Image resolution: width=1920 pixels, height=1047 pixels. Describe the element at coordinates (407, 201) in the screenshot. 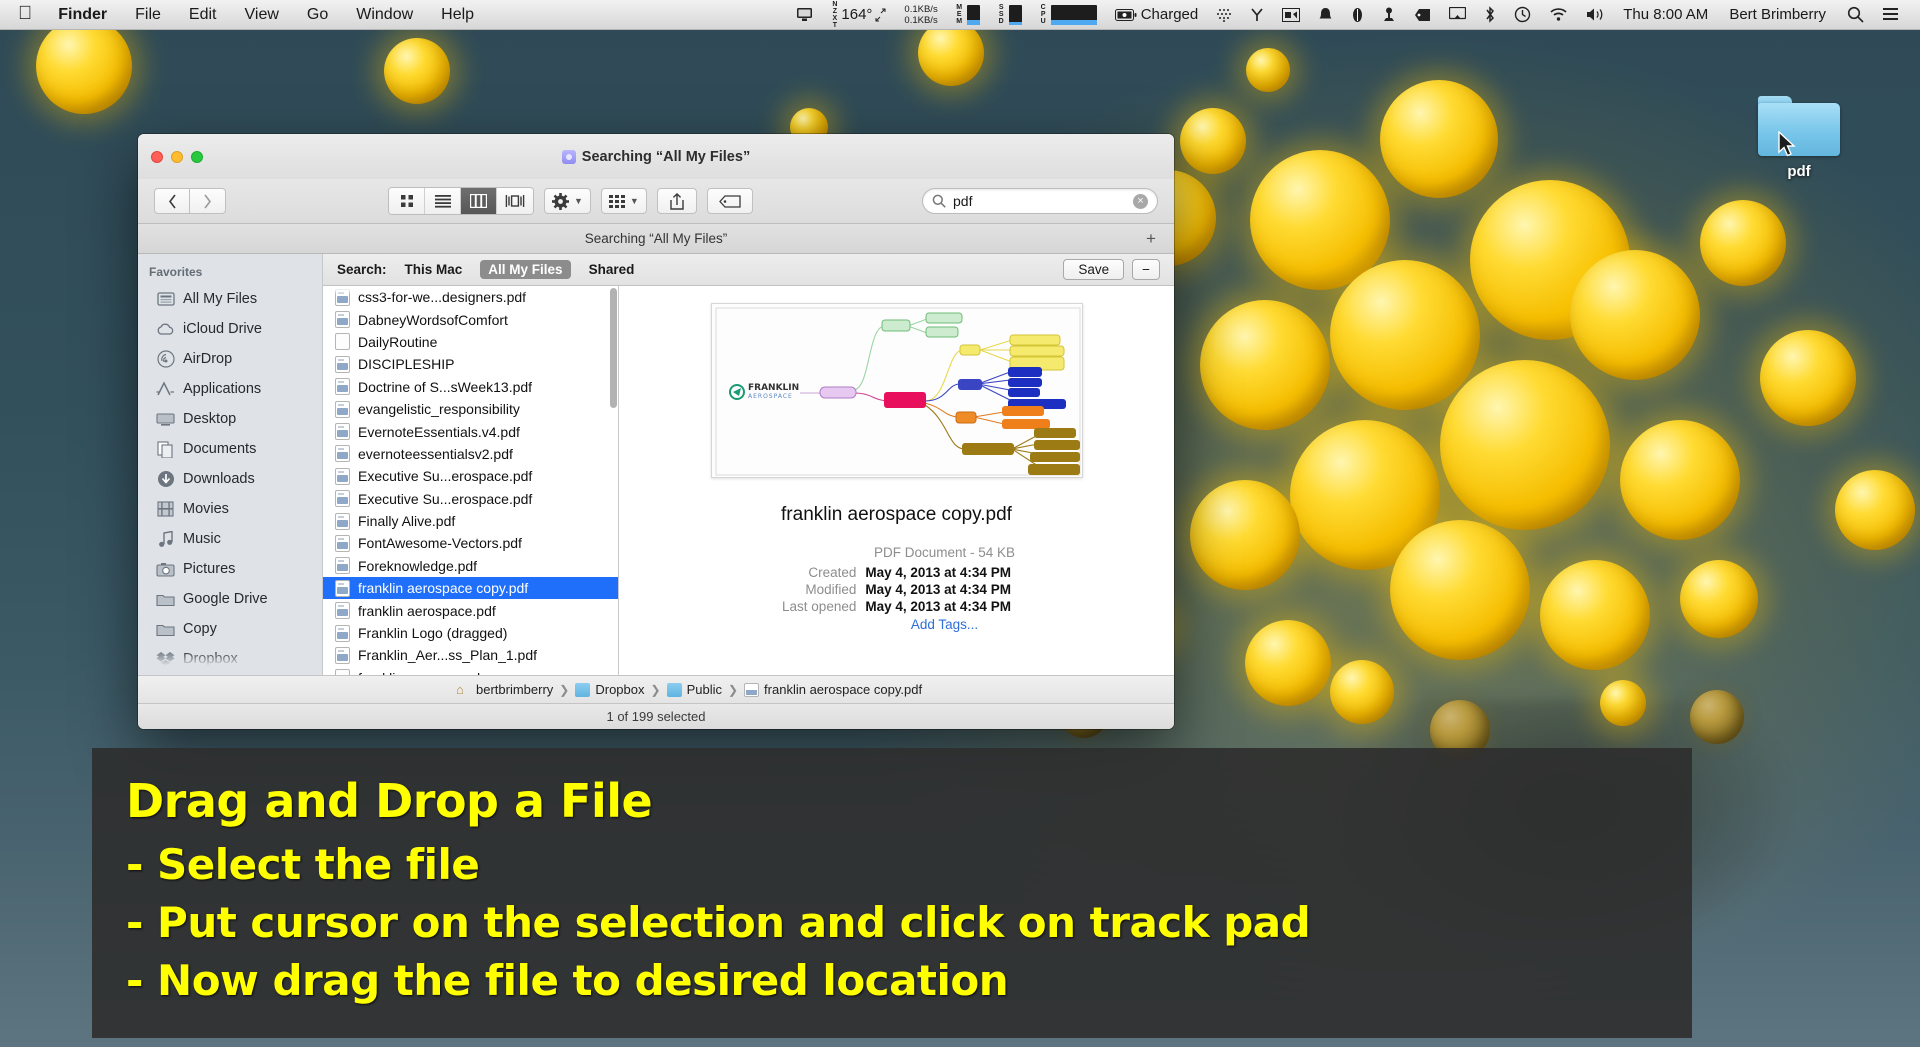

I see `icon-view-button` at that location.